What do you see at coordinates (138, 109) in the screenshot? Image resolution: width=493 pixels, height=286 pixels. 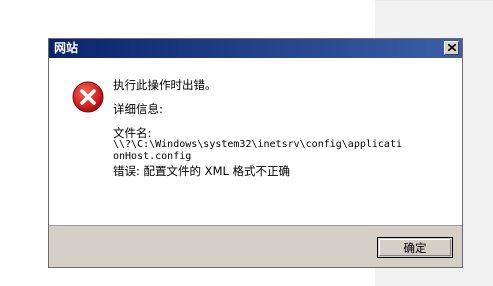 I see `details-label: 详细信息:` at bounding box center [138, 109].